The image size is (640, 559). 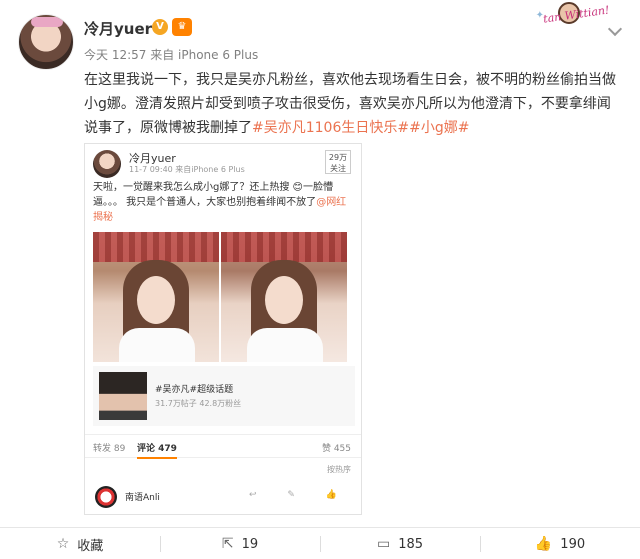 I want to click on like-count: 190, so click(x=573, y=544).